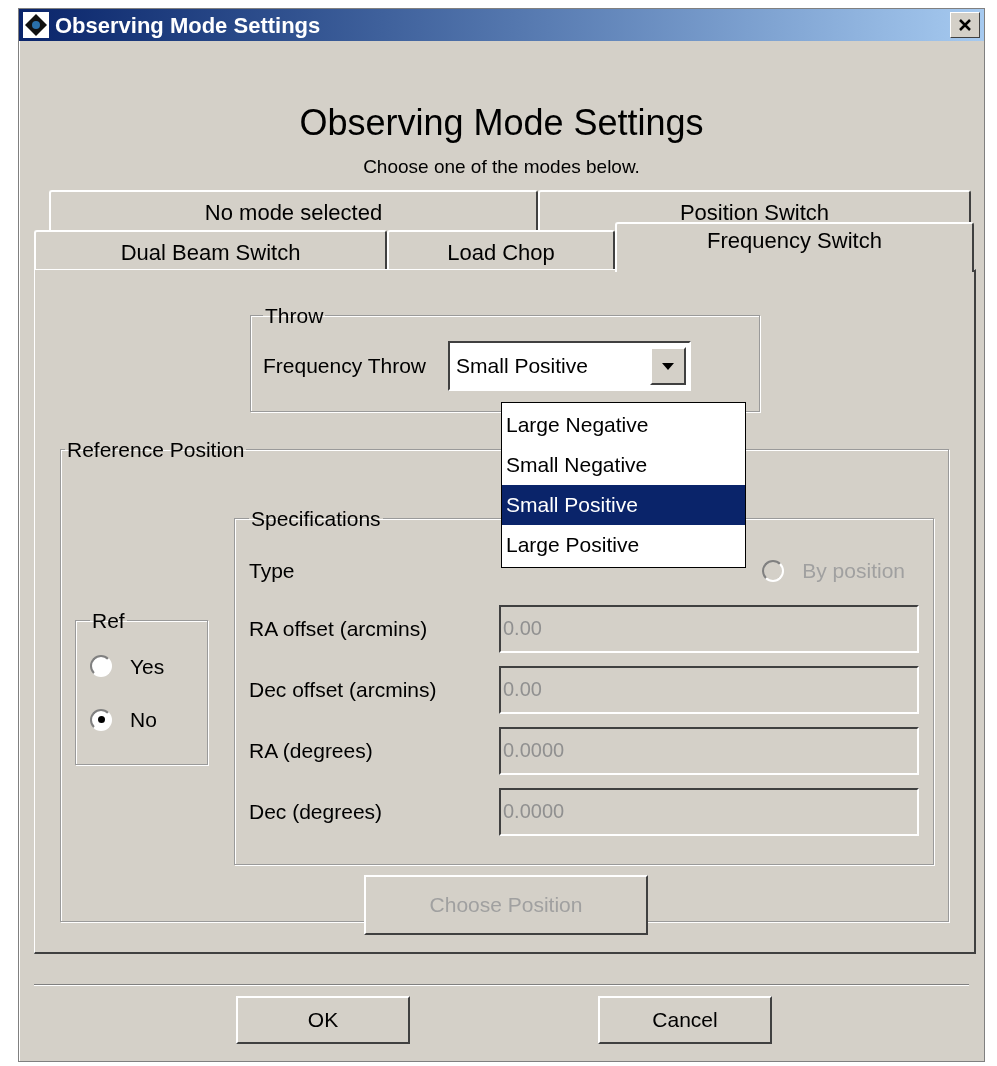  I want to click on tab: Frequency Switch, so click(794, 246).